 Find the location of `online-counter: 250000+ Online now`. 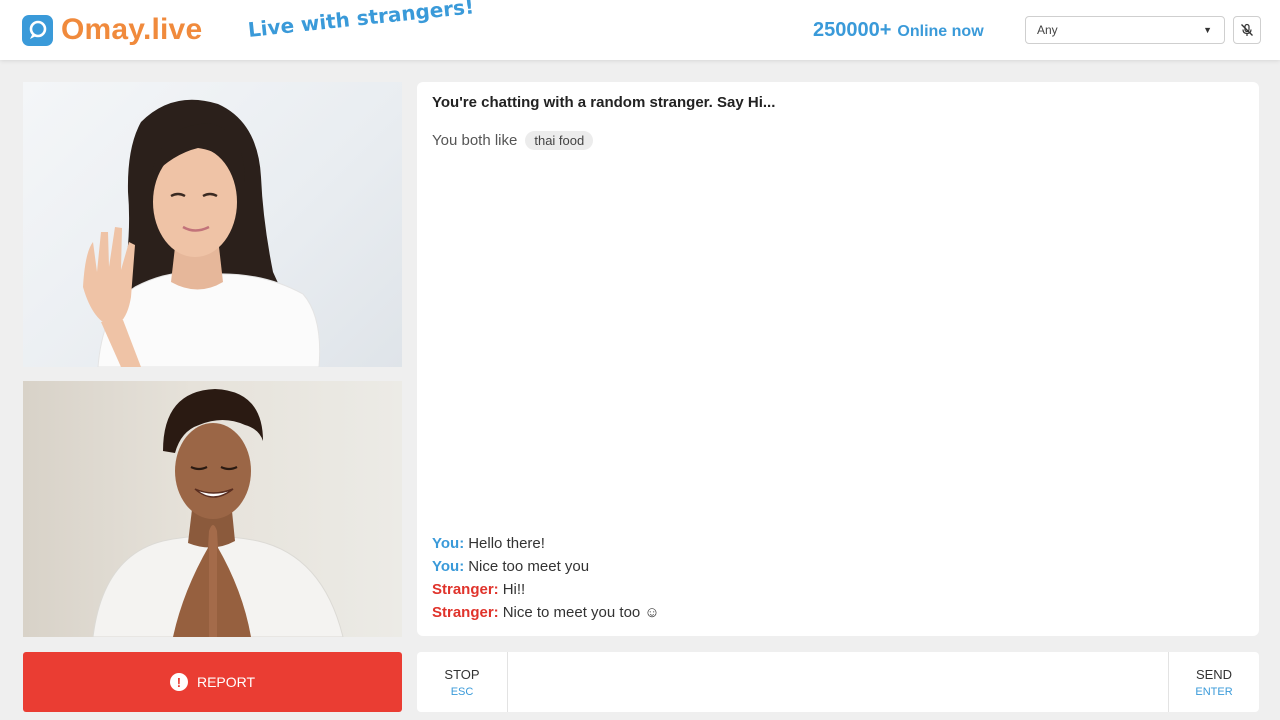

online-counter: 250000+ Online now is located at coordinates (898, 30).